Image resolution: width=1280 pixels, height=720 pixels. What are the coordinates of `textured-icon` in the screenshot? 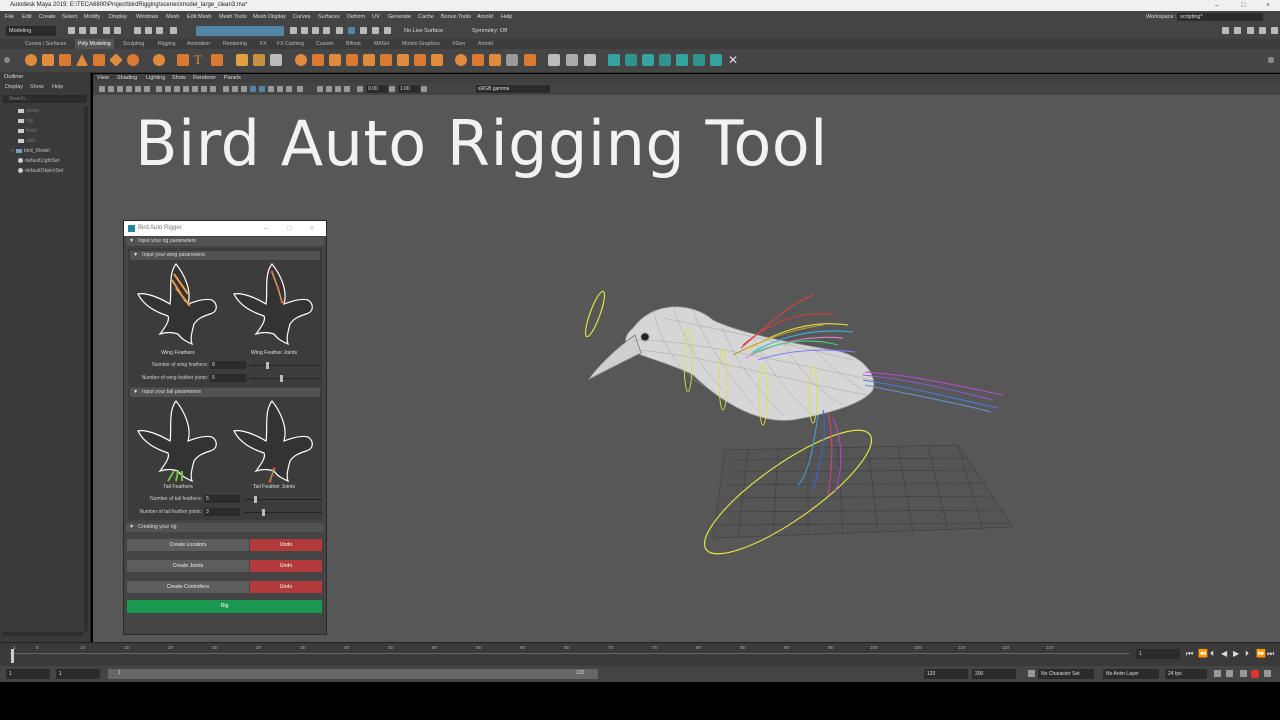 It's located at (253, 89).